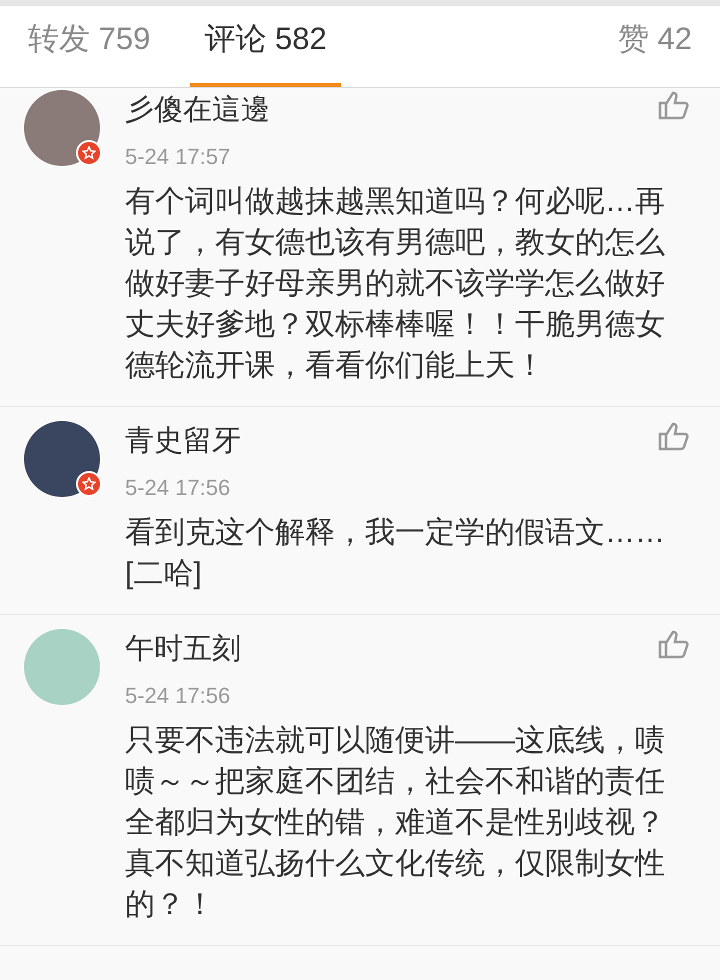 This screenshot has height=980, width=720. Describe the element at coordinates (183, 441) in the screenshot. I see `username: 青史留牙` at that location.